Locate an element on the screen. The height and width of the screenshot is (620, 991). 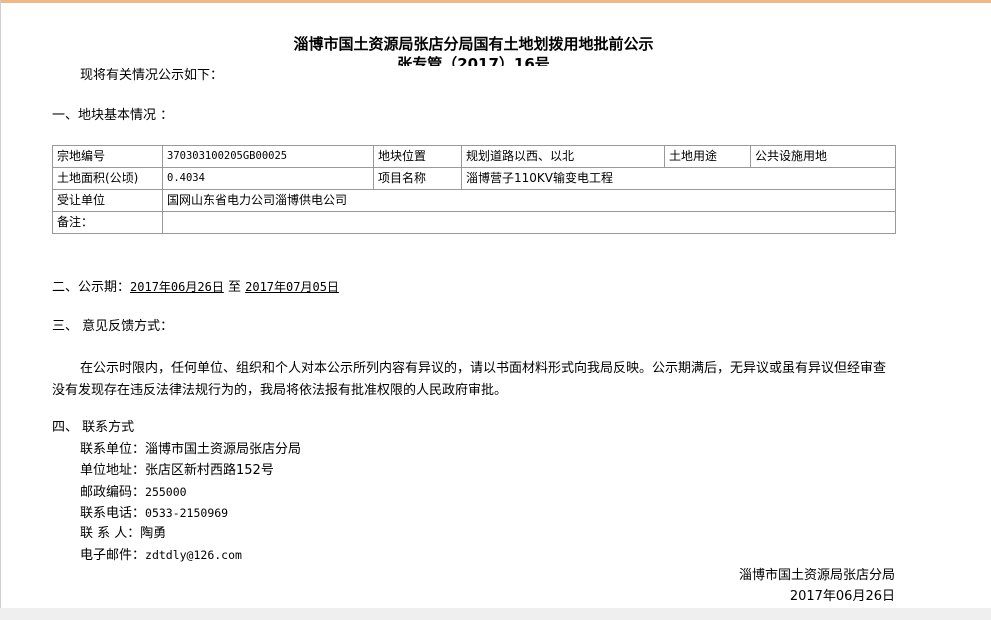
land-use-label: 土地用途 is located at coordinates (707, 156).